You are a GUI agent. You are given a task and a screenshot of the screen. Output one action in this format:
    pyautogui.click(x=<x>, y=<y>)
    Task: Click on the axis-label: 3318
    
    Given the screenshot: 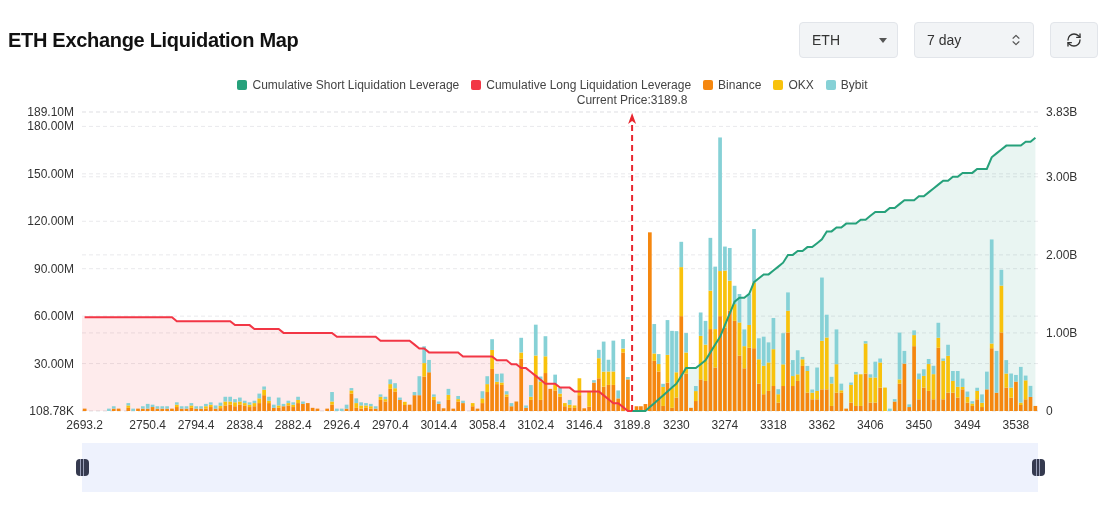 What is the action you would take?
    pyautogui.click(x=773, y=425)
    